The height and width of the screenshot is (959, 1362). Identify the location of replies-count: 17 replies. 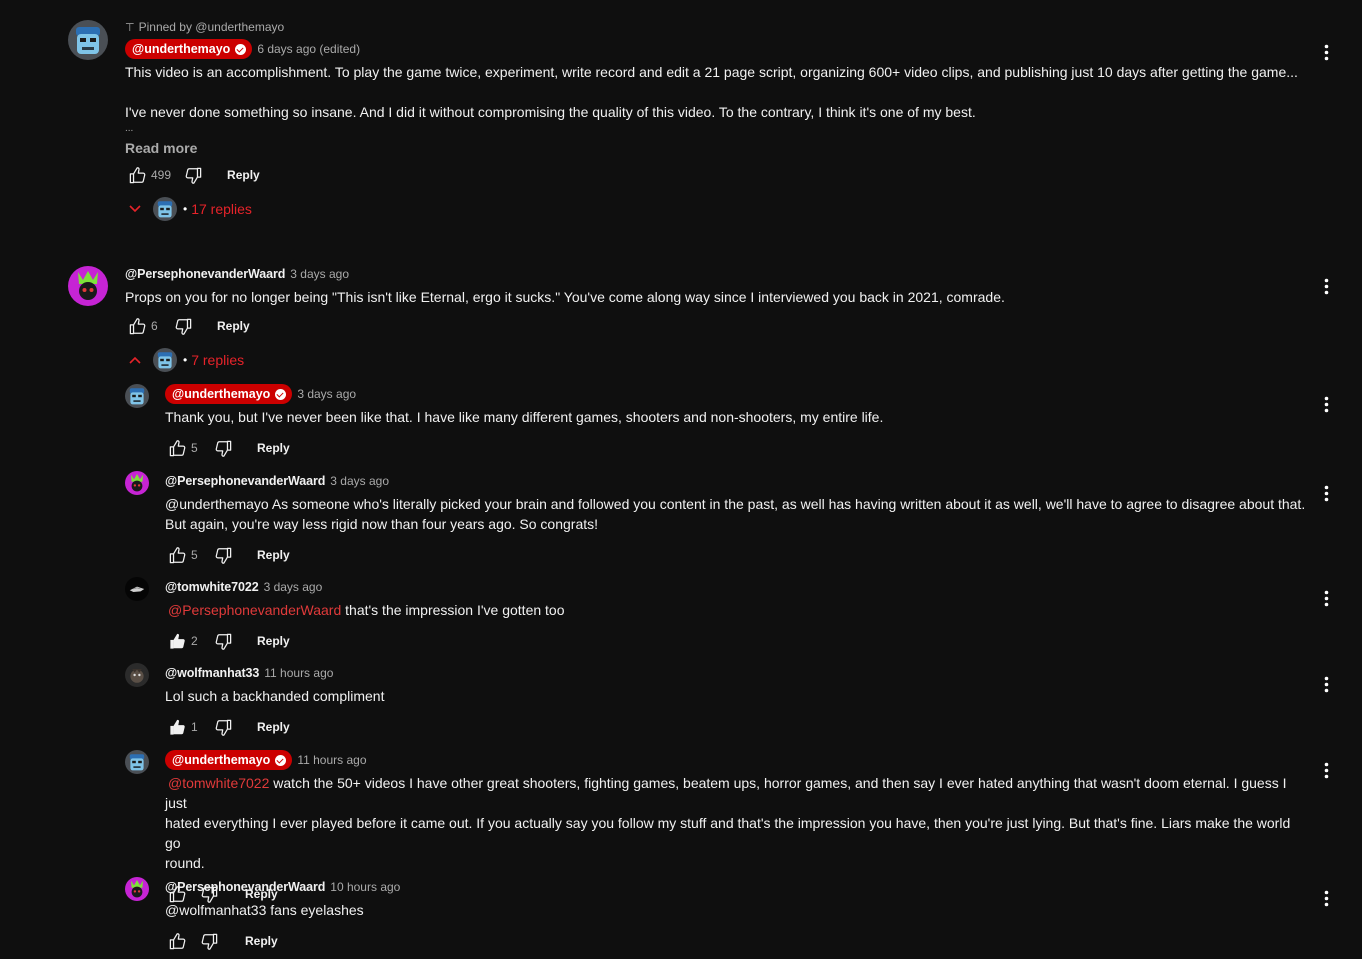
(221, 209).